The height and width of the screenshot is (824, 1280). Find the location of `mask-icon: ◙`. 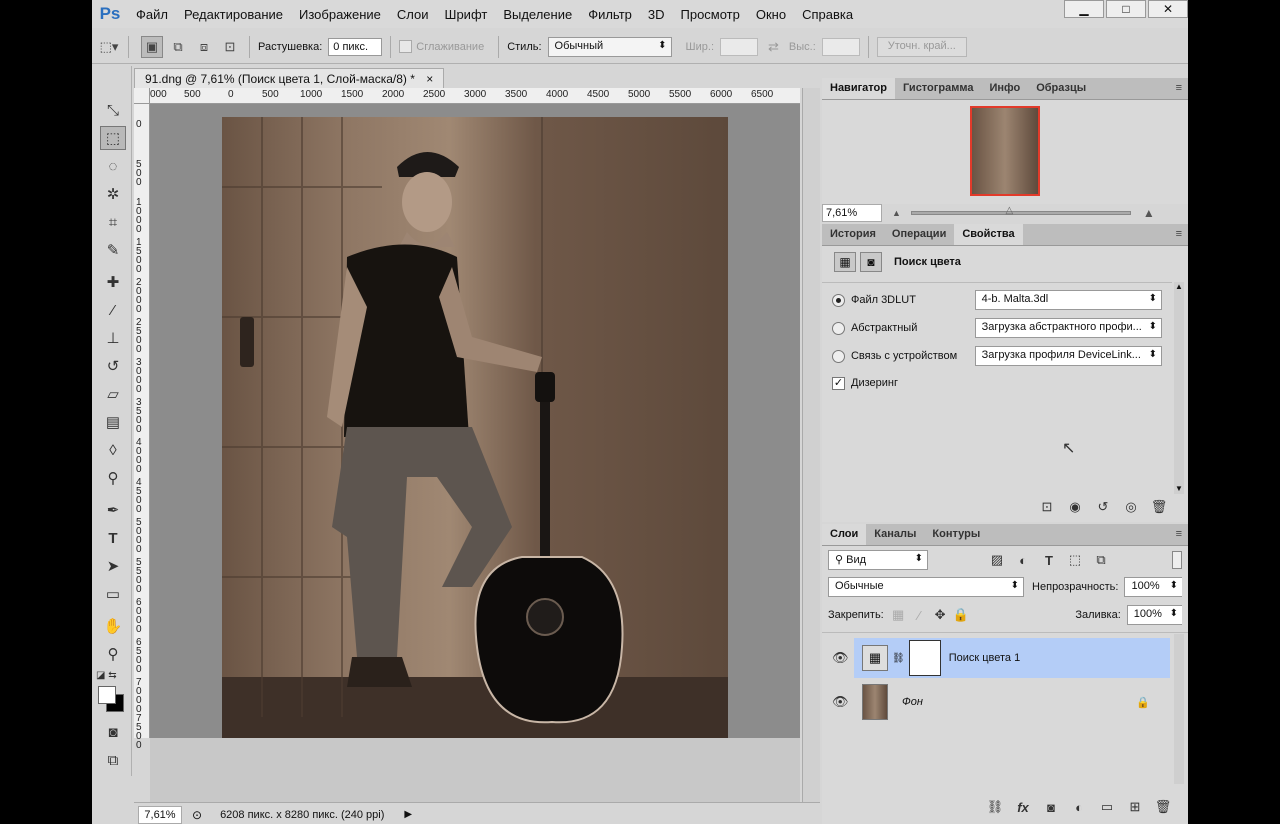

mask-icon: ◙ is located at coordinates (871, 262).